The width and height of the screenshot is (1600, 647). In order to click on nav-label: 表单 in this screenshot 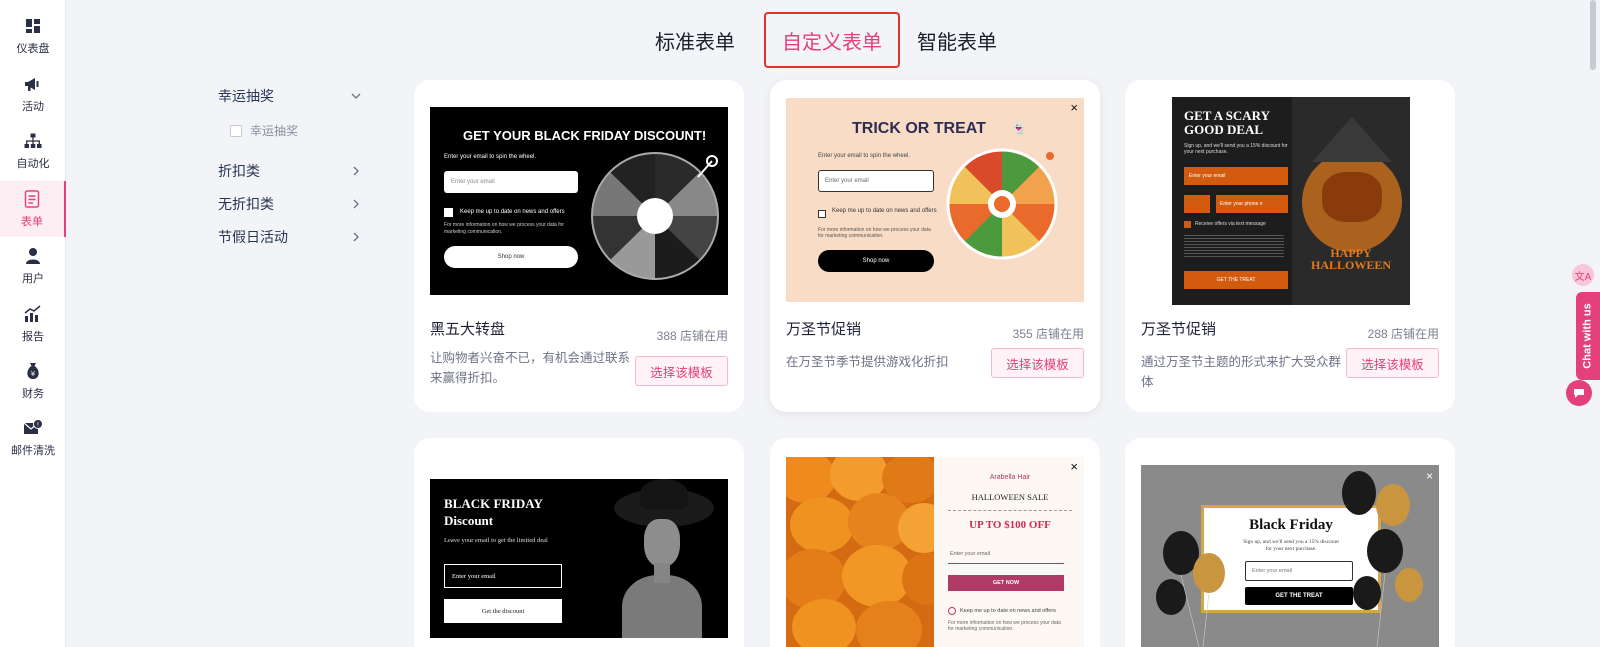, I will do `click(32, 222)`.